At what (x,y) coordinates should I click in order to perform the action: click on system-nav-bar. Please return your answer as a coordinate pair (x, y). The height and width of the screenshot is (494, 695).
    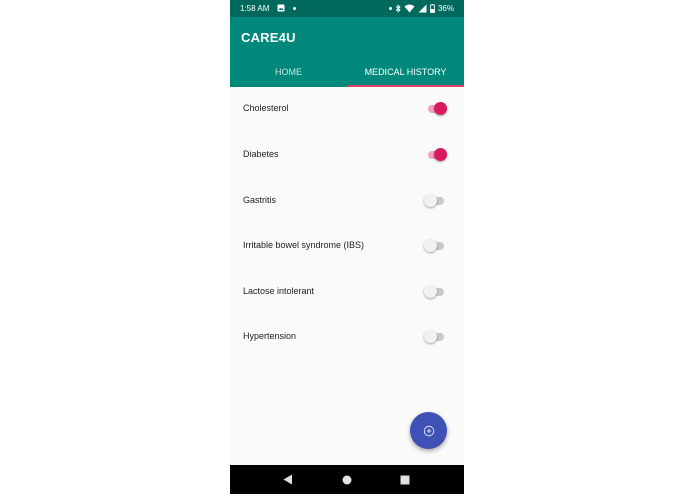
    Looking at the image, I should click on (347, 479).